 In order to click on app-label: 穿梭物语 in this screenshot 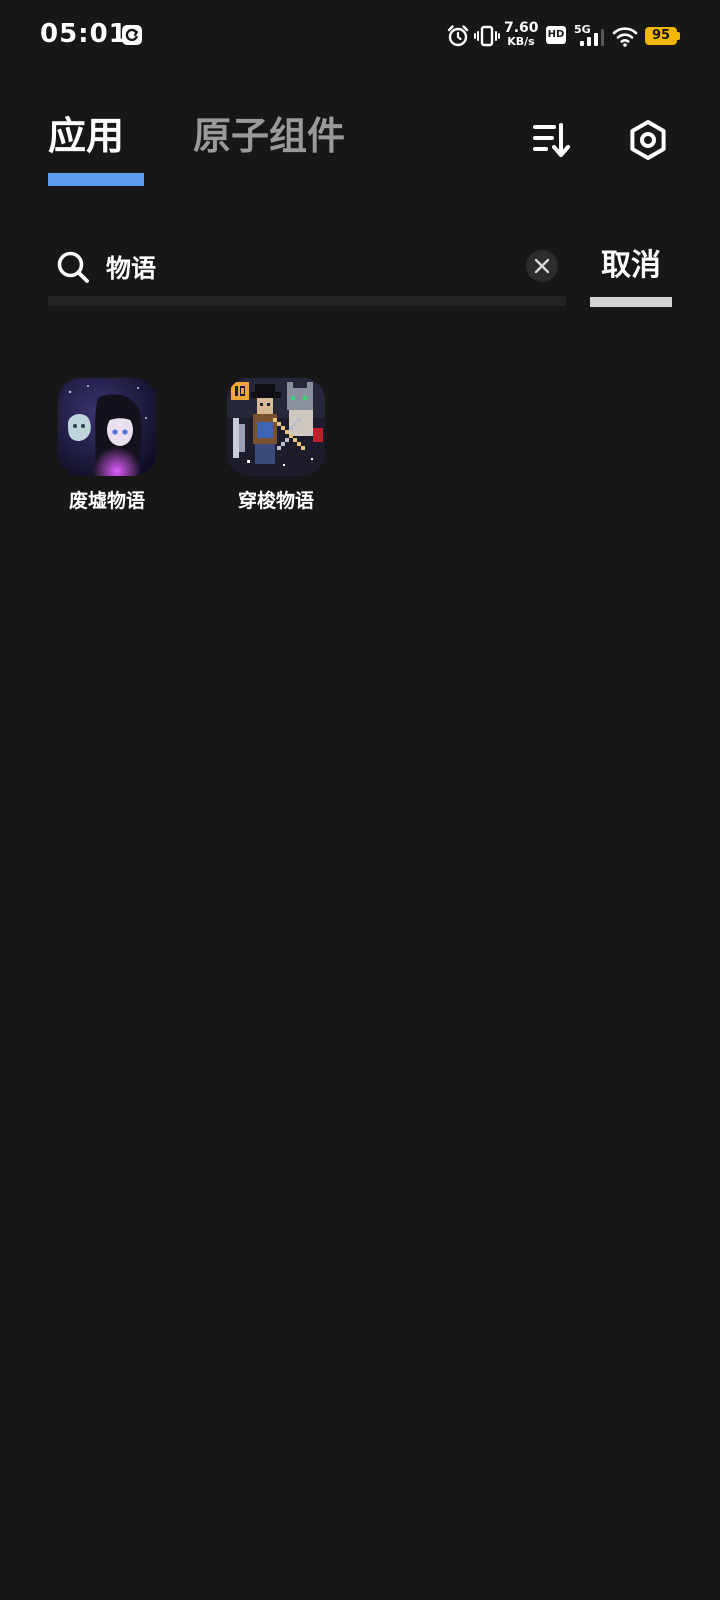, I will do `click(275, 501)`.